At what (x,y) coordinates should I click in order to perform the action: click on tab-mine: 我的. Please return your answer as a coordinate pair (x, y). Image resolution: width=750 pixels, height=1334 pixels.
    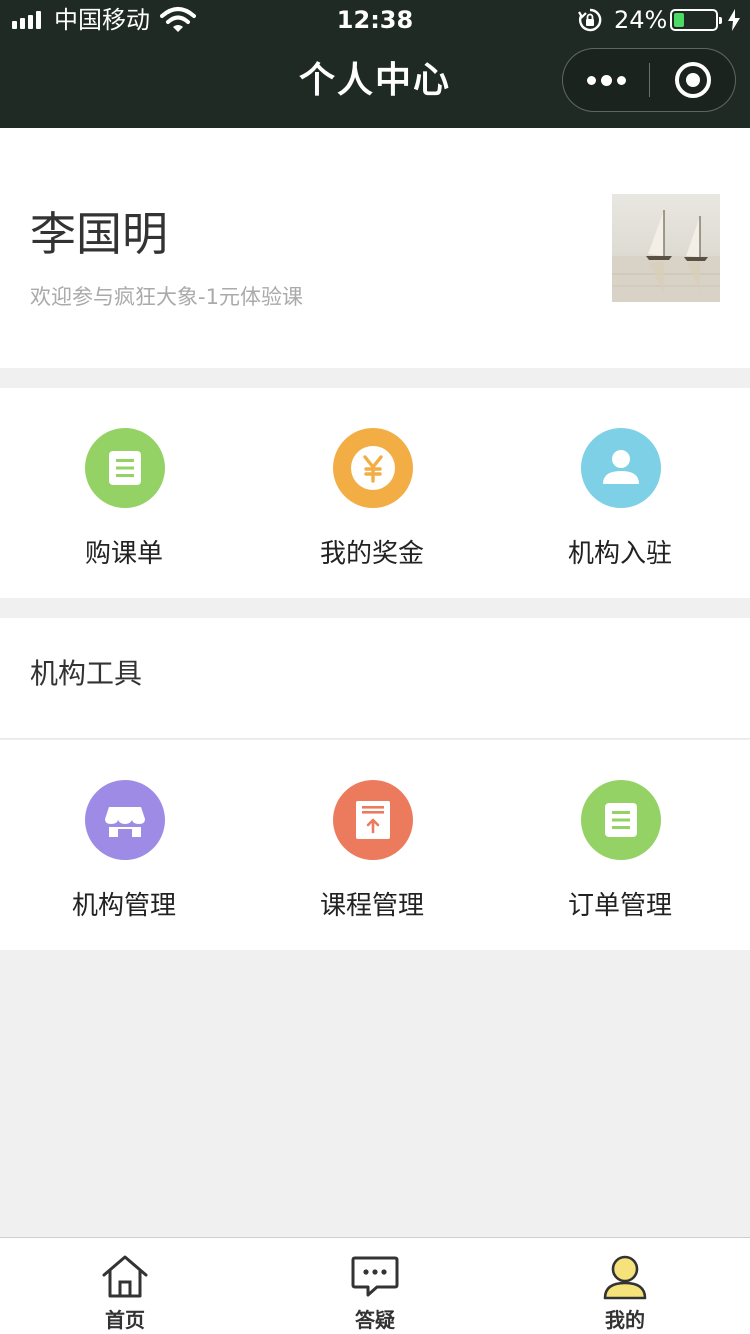
    Looking at the image, I should click on (625, 1286).